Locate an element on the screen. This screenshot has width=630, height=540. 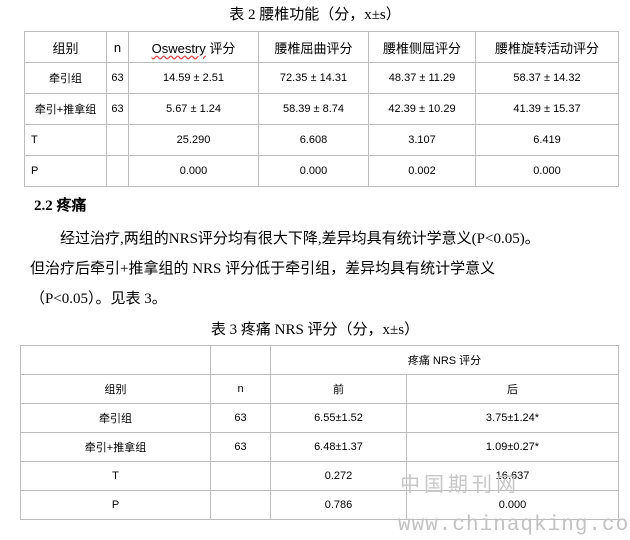
watermark-site-name: 中国期刊网 is located at coordinates (460, 484).